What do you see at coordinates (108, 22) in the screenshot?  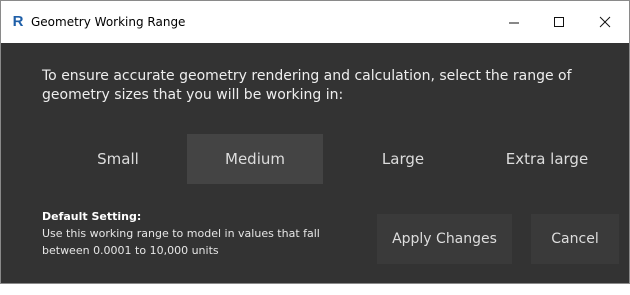 I see `window-title: Geometry Working Range` at bounding box center [108, 22].